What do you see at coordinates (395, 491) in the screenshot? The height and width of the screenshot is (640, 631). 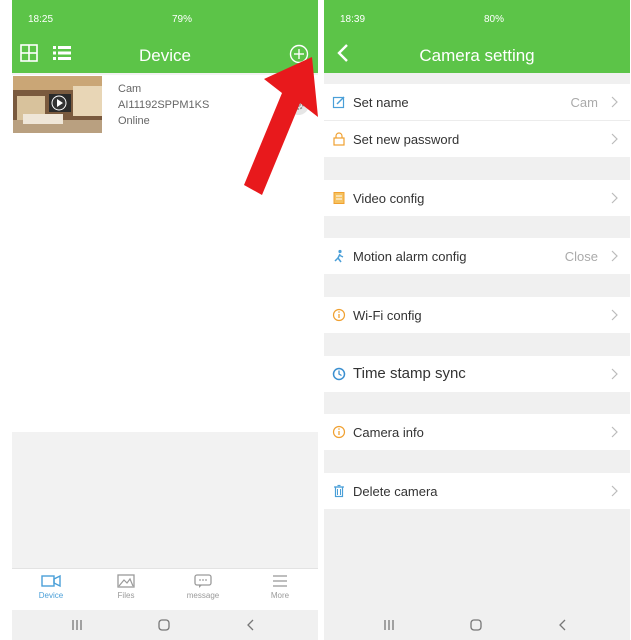 I see `setting-label: Delete camera` at bounding box center [395, 491].